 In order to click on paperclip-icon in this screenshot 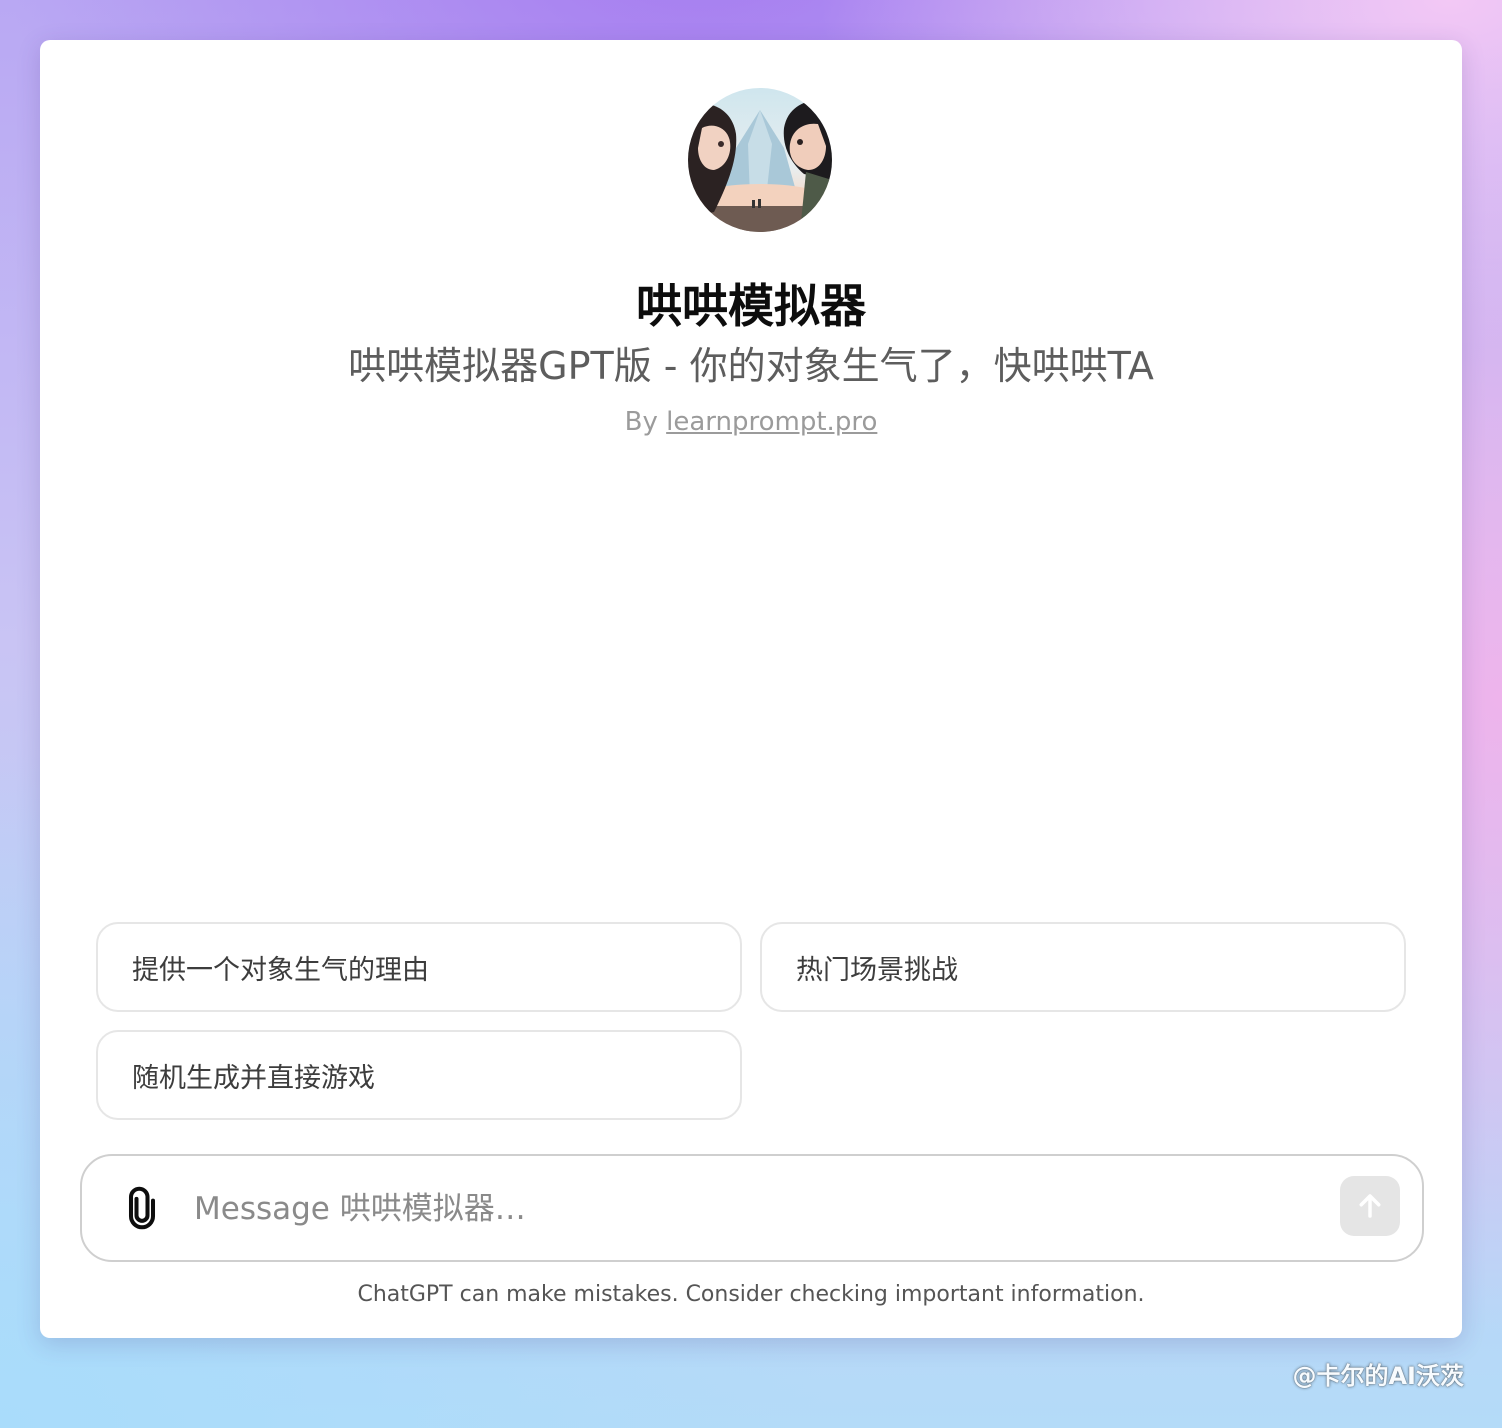, I will do `click(142, 1208)`.